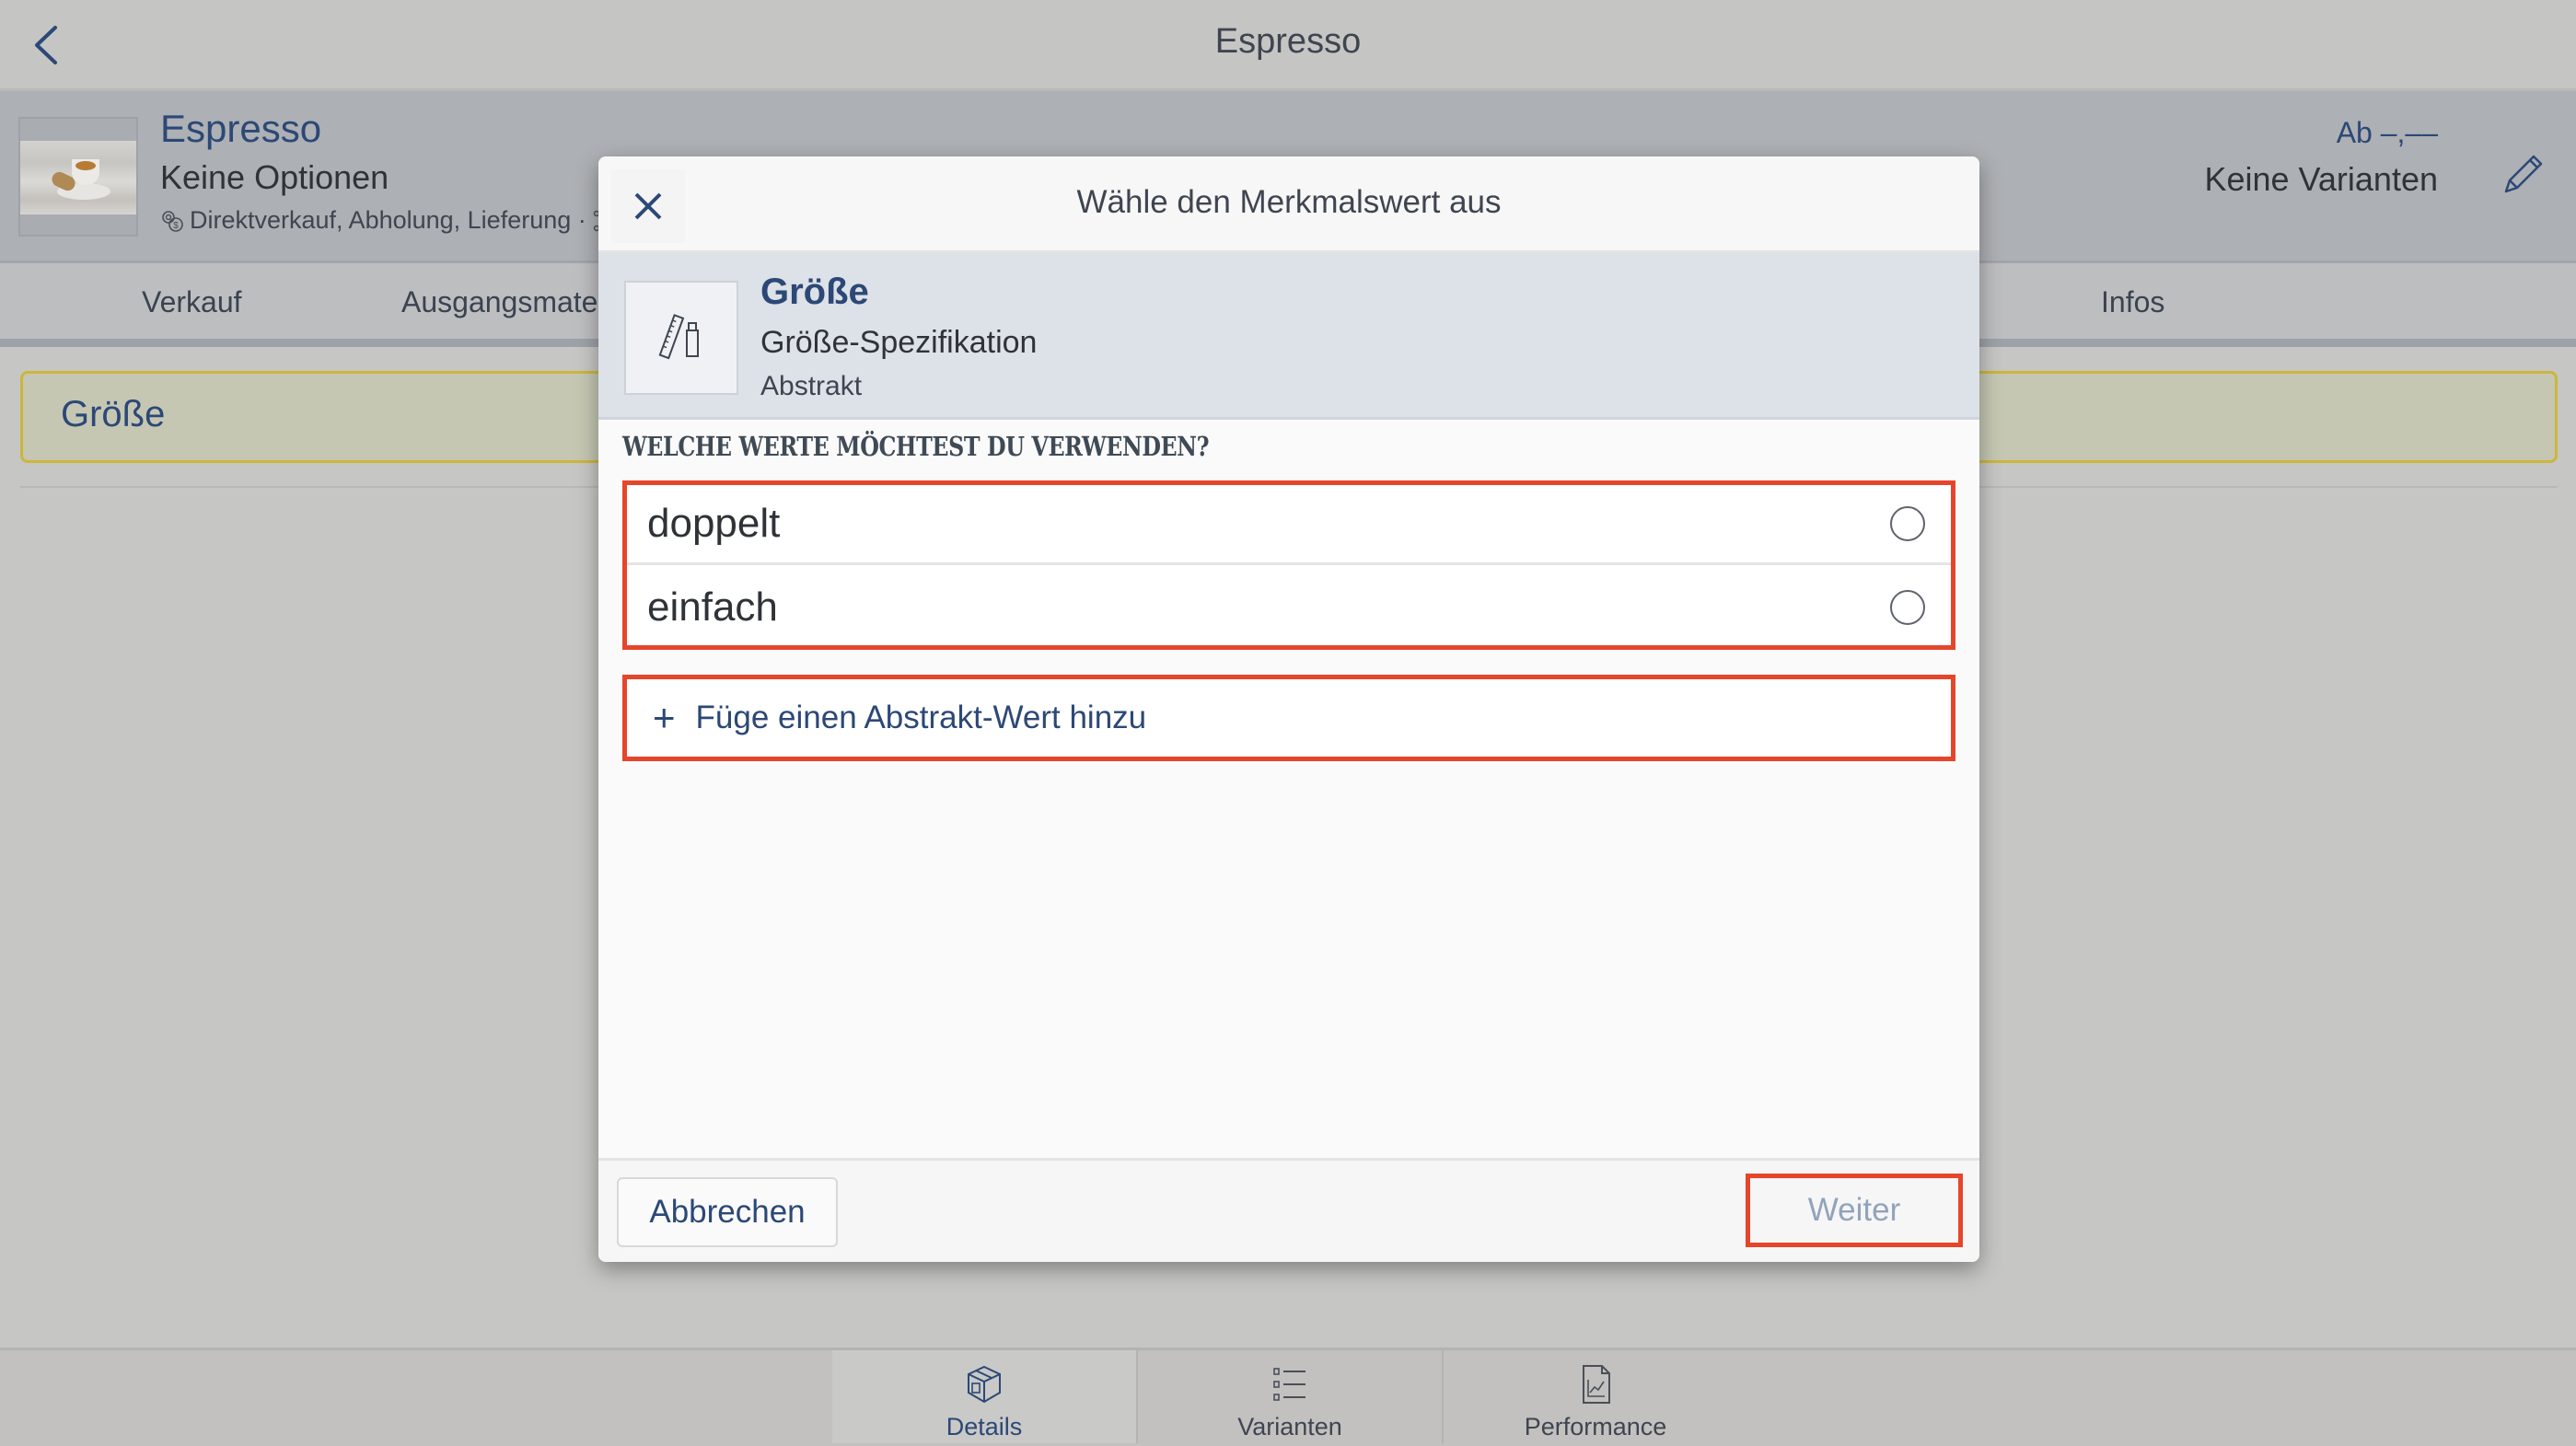 The width and height of the screenshot is (2576, 1446). I want to click on list-icon, so click(1289, 1384).